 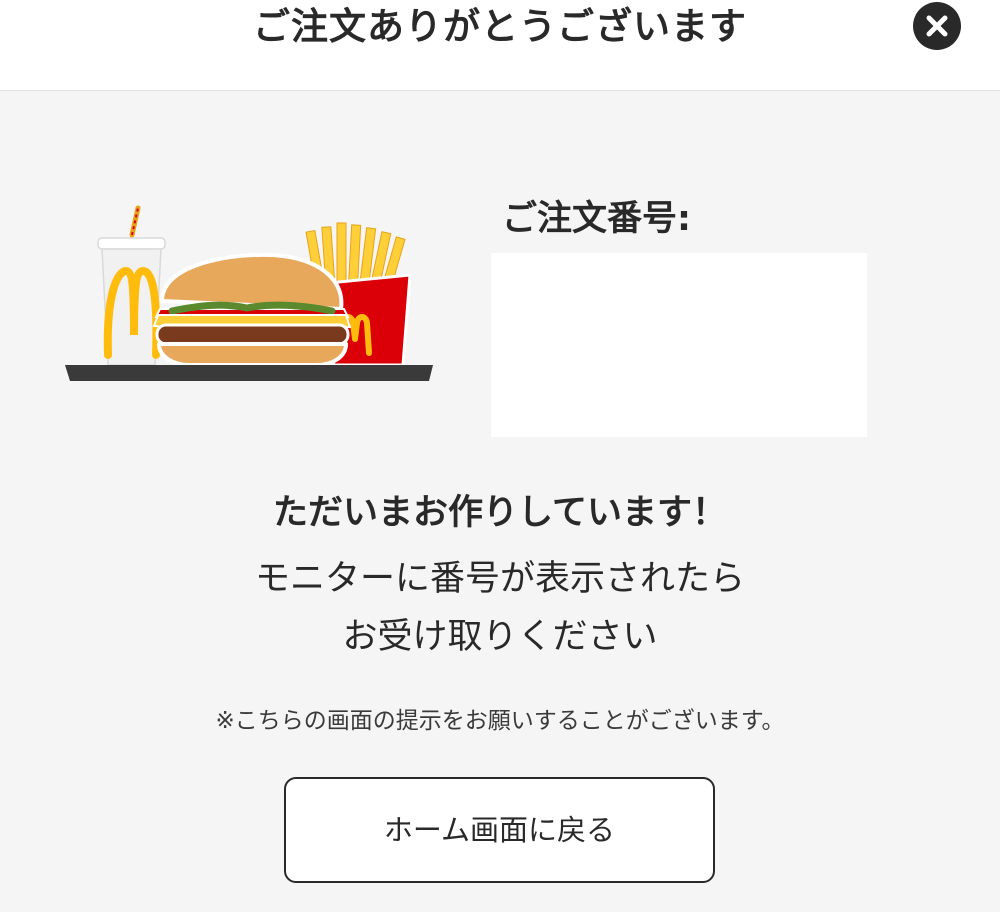 I want to click on pickup-instruction: お受け取りください, so click(x=500, y=637).